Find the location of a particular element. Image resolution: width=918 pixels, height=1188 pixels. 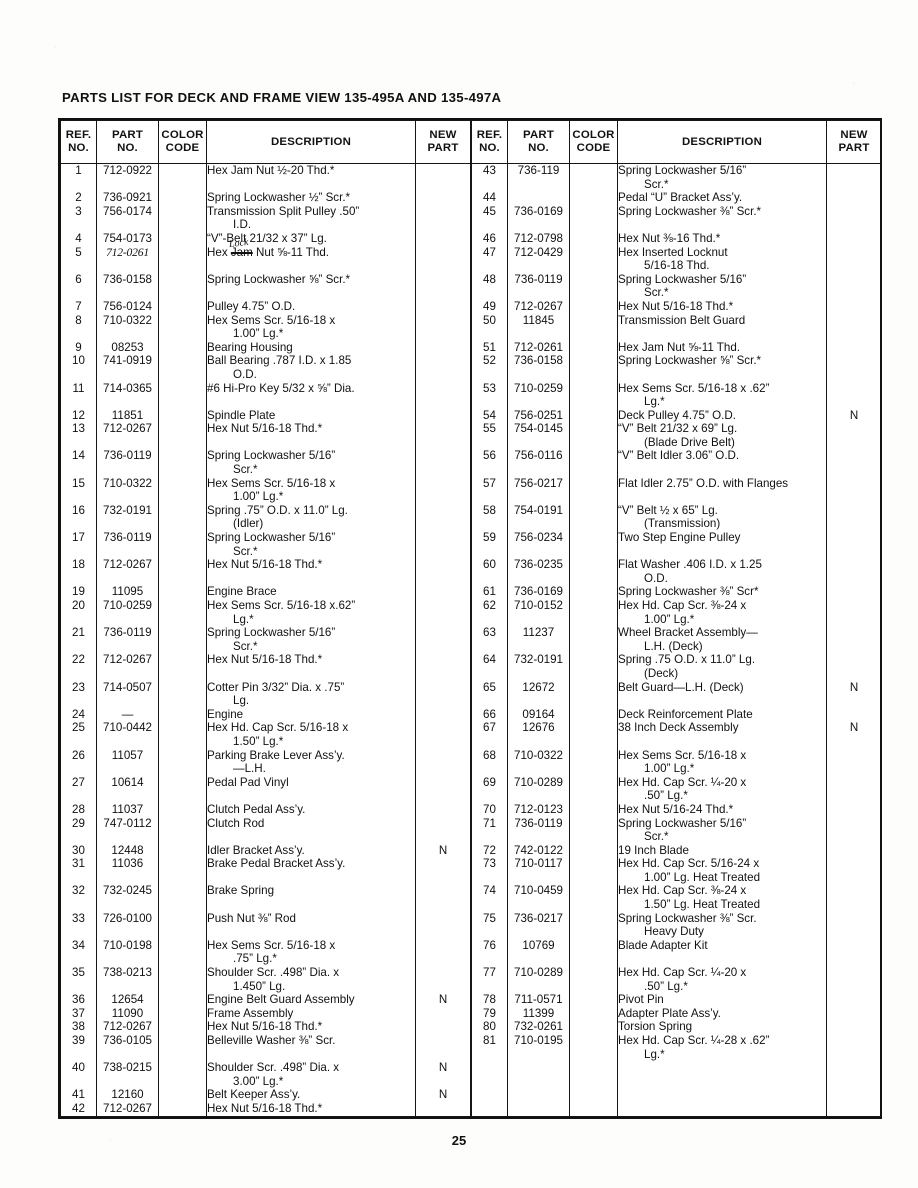

cell-description-right: Belt Guard—L.H. (Deck) is located at coordinates (722, 694).